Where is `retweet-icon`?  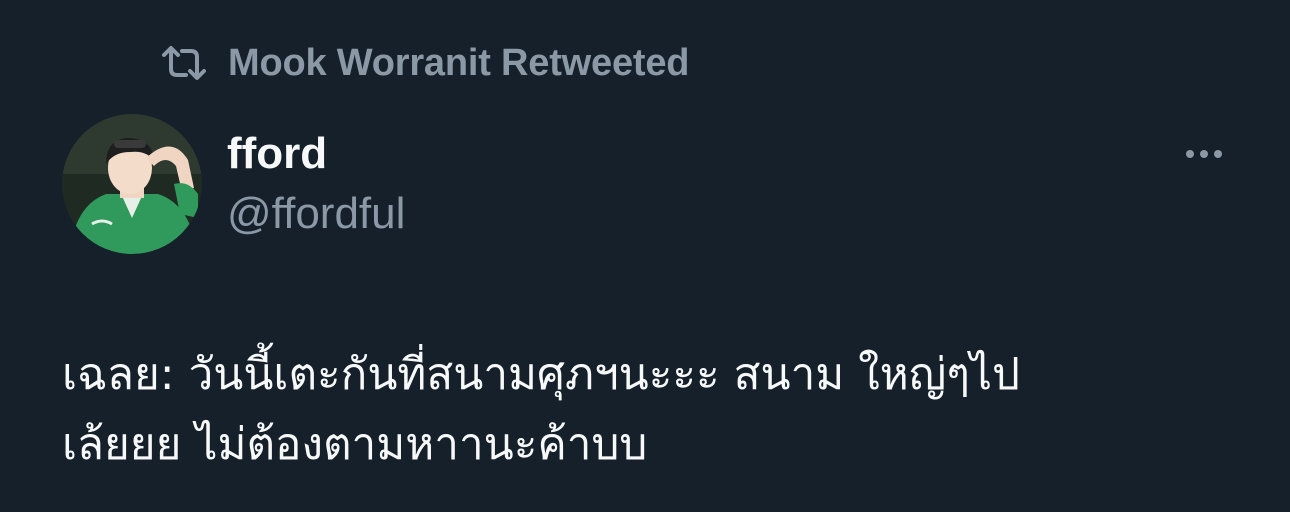
retweet-icon is located at coordinates (184, 63).